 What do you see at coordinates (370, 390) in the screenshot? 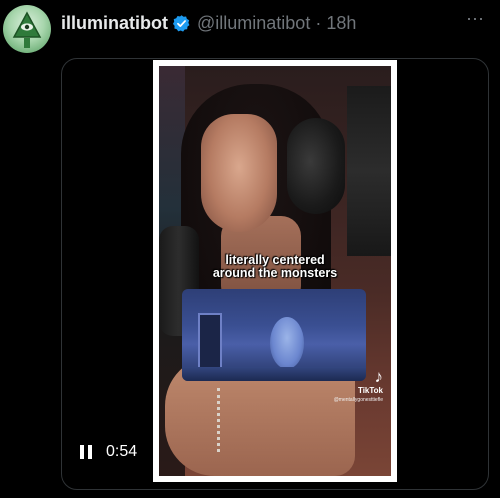
I see `tiktok-brand: TikTok` at bounding box center [370, 390].